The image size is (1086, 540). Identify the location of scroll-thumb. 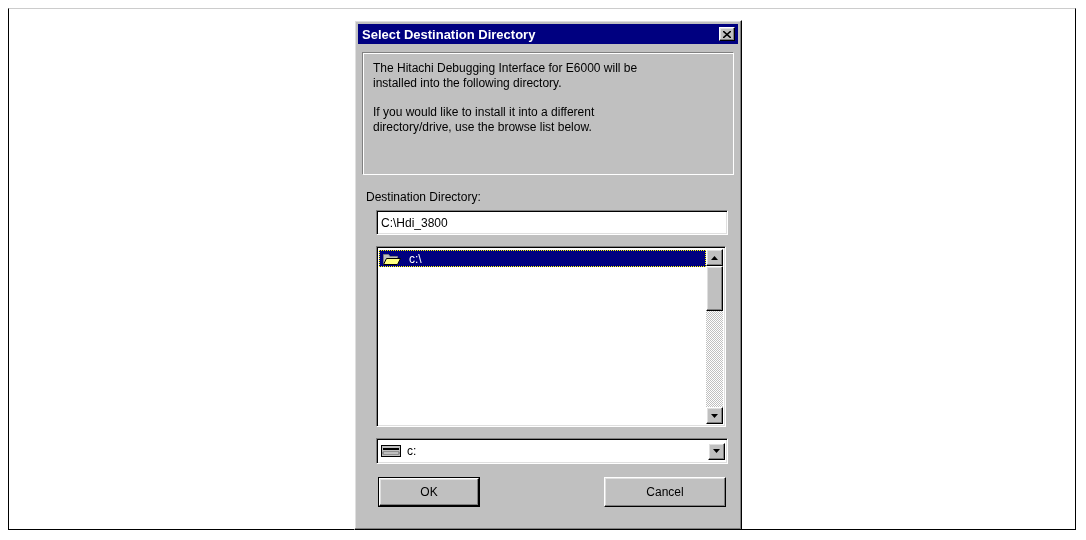
(714, 288).